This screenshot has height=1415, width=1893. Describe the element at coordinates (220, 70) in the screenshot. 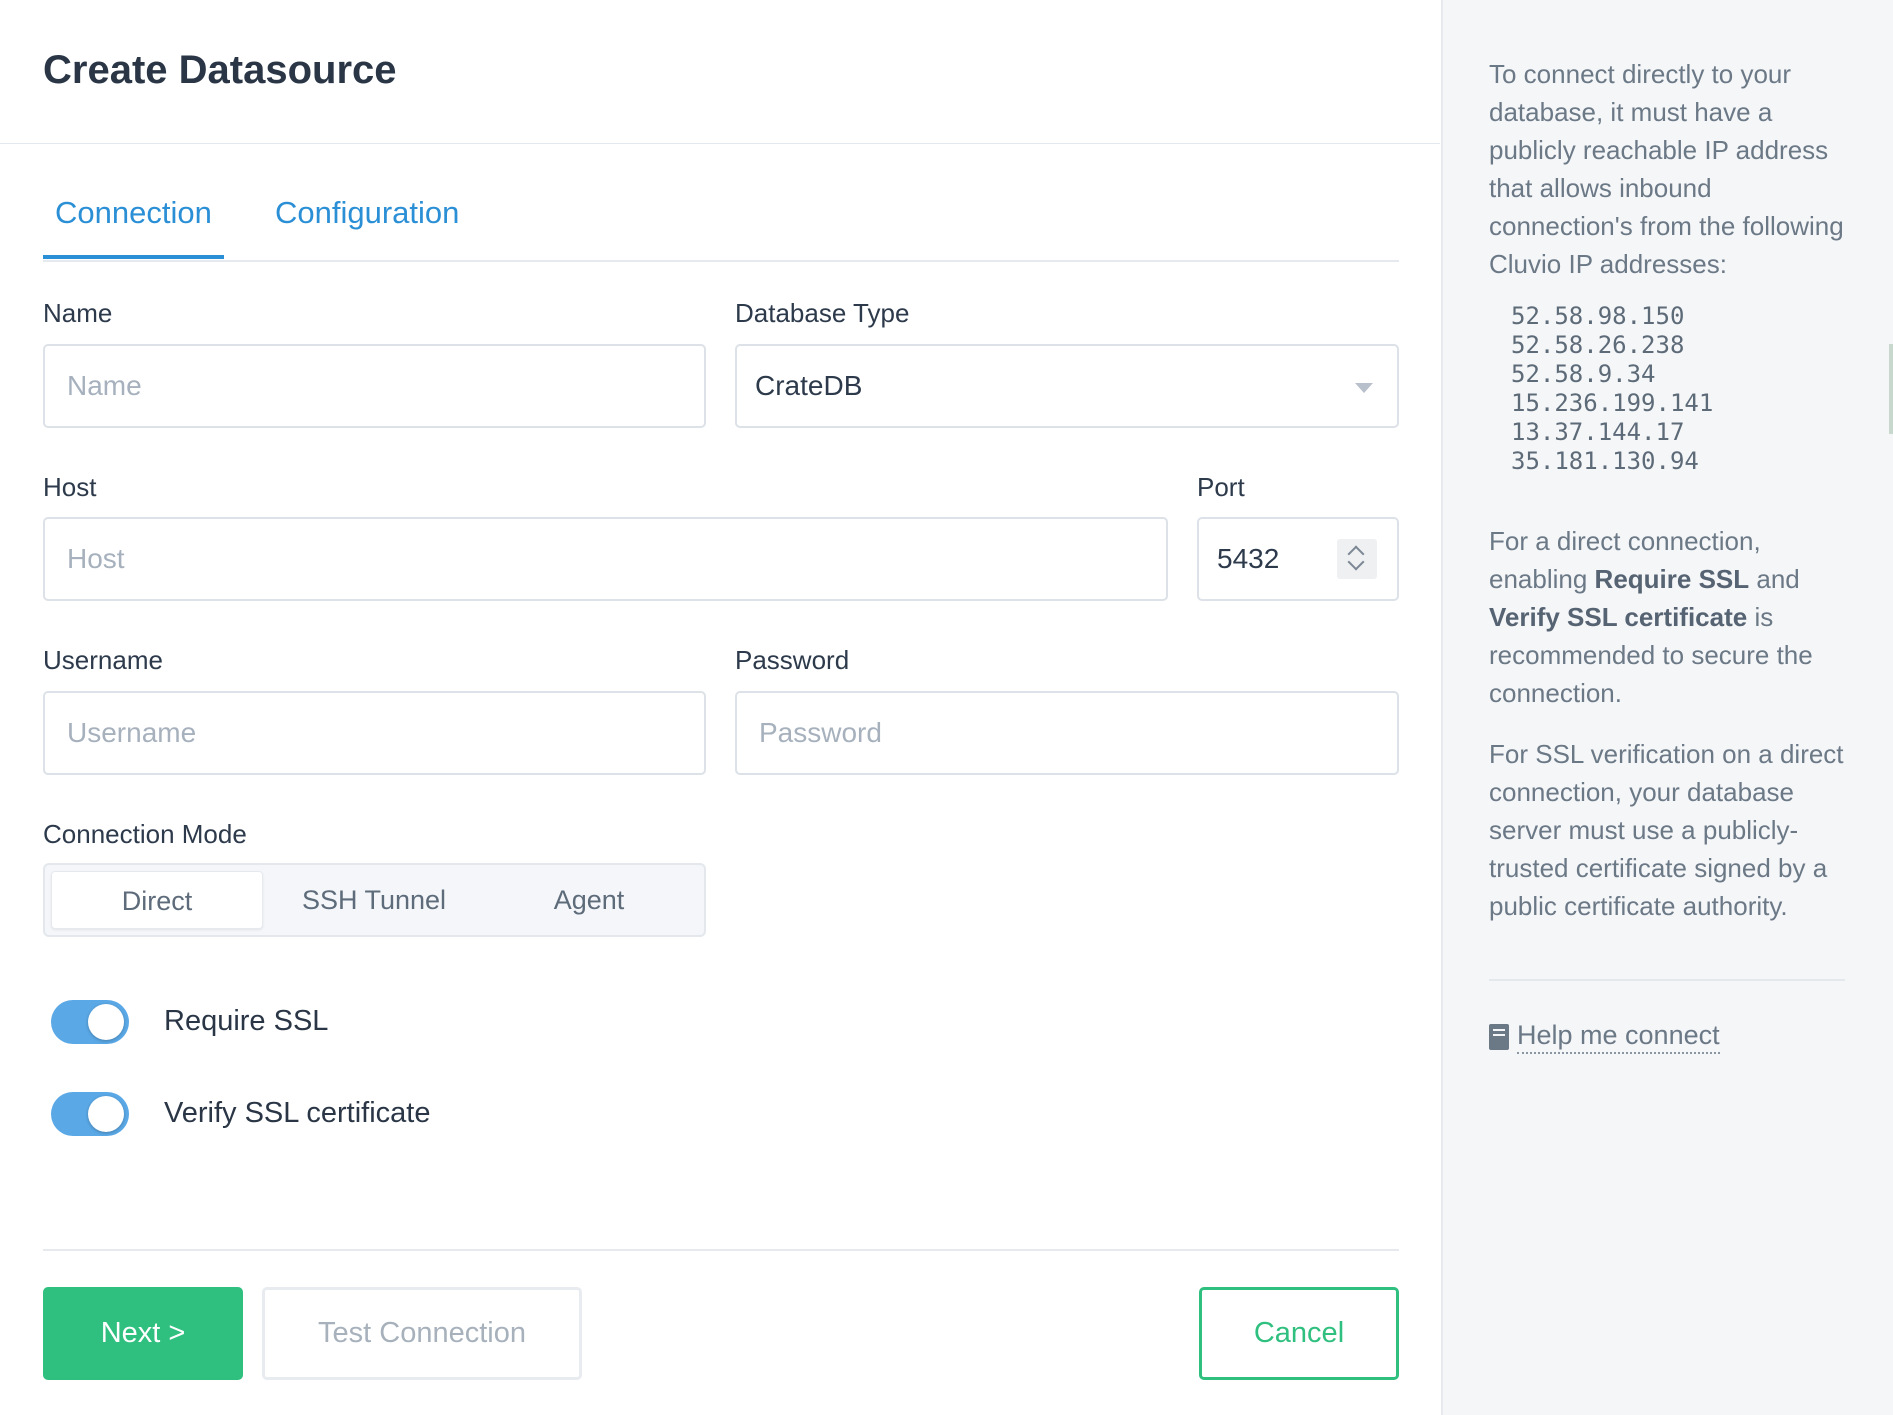

I see `page-title: Create Datasource` at that location.